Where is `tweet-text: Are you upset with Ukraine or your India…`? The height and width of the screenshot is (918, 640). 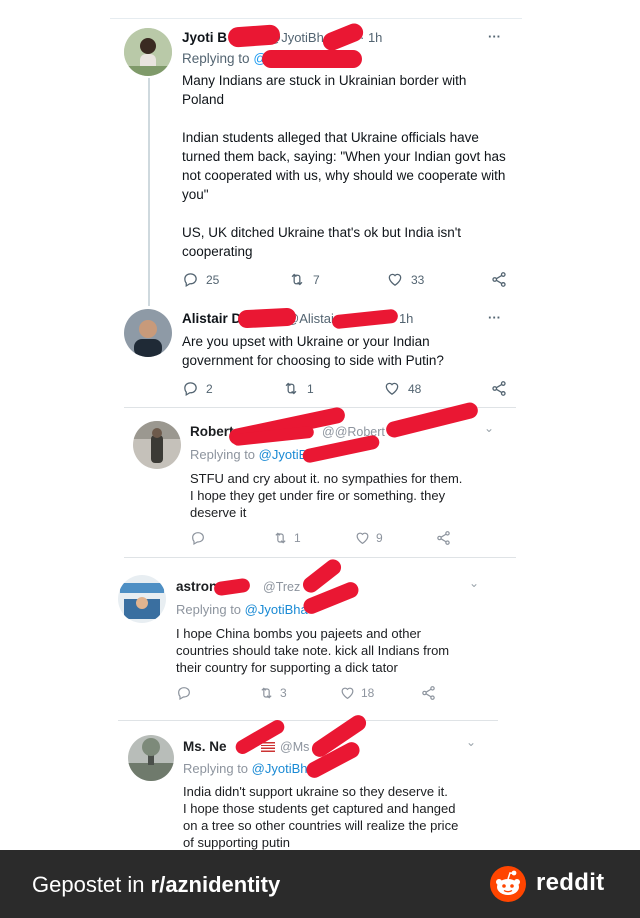 tweet-text: Are you upset with Ukraine or your India… is located at coordinates (313, 351).